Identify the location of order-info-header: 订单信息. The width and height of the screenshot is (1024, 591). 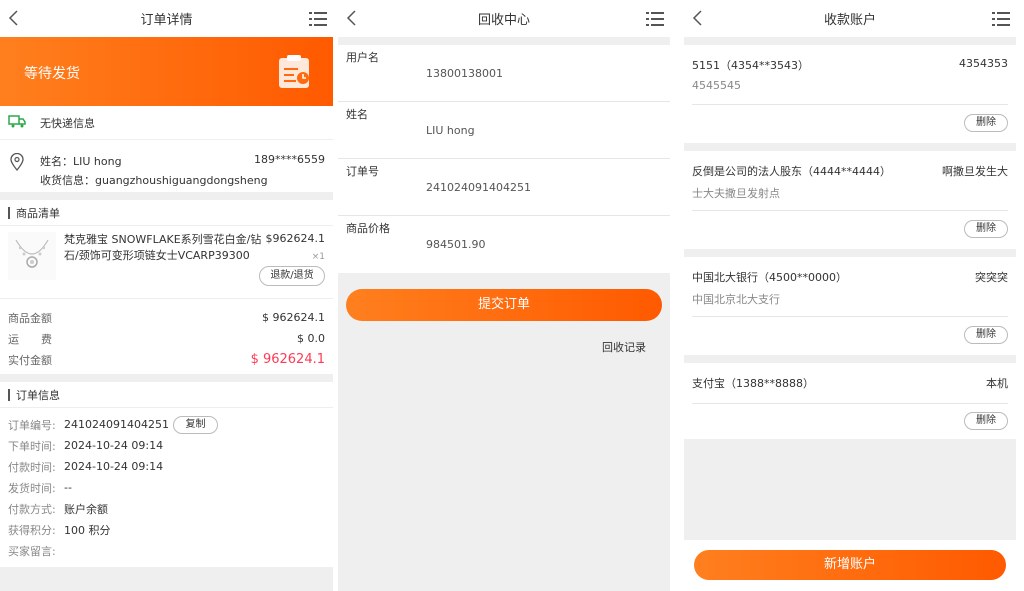
(166, 395).